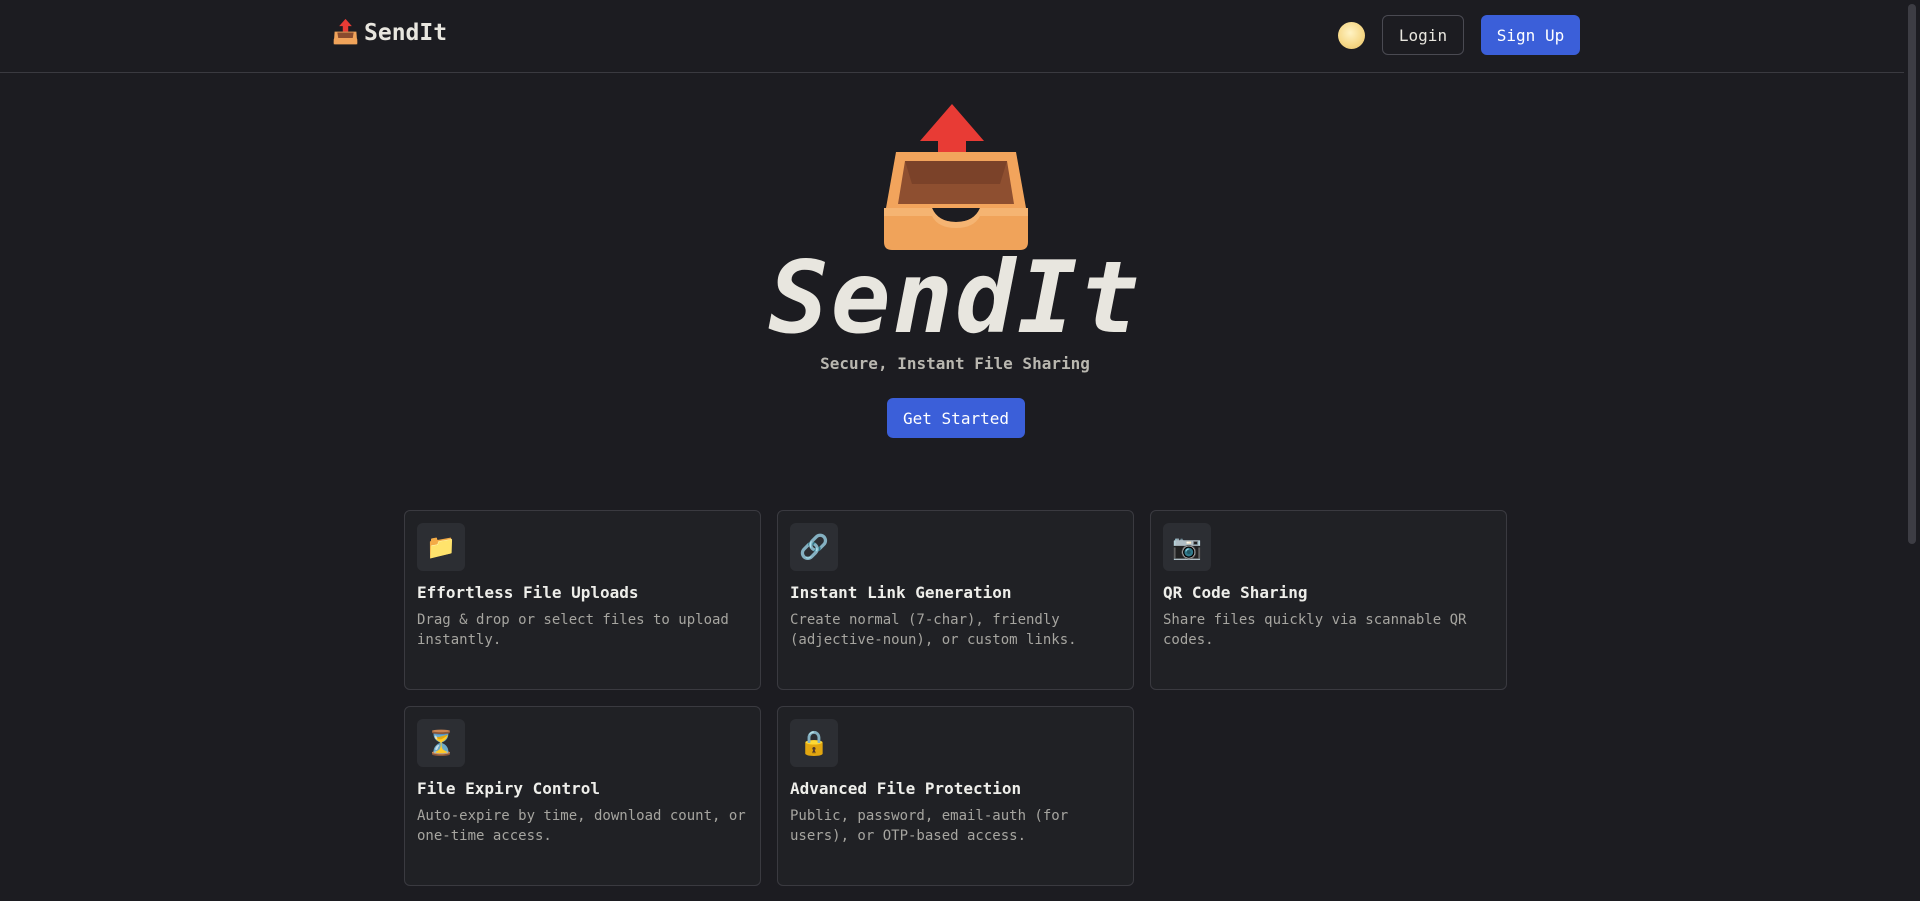 The height and width of the screenshot is (901, 1920). What do you see at coordinates (955, 363) in the screenshot?
I see `hero-subtitle: Secure, Instant File Sharing` at bounding box center [955, 363].